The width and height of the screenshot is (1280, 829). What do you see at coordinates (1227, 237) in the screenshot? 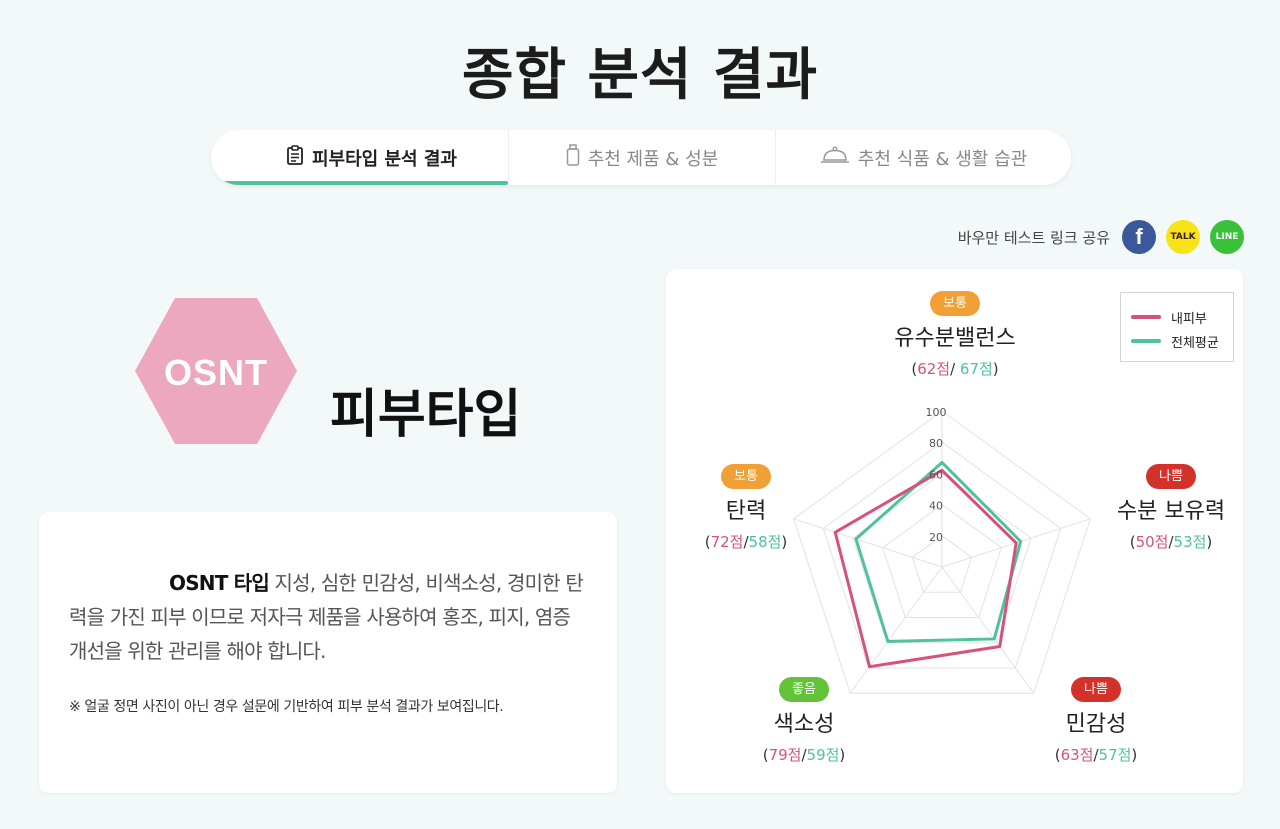
I see `line-share-button: LINE` at bounding box center [1227, 237].